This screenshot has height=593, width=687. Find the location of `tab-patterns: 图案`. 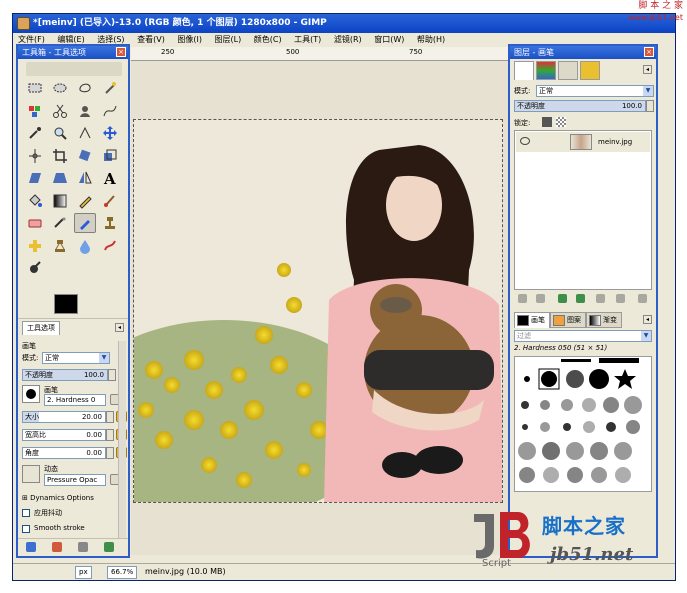

tab-patterns: 图案 is located at coordinates (568, 320).